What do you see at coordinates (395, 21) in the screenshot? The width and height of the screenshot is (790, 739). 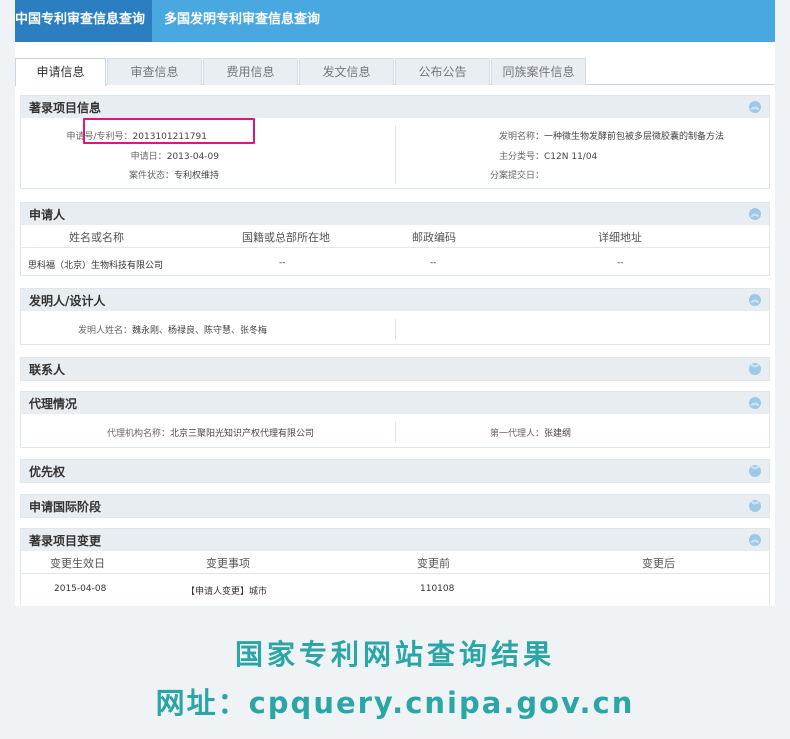 I see `top-nav: 中国专利审查信息查询 多国发明专利审查信息查询` at bounding box center [395, 21].